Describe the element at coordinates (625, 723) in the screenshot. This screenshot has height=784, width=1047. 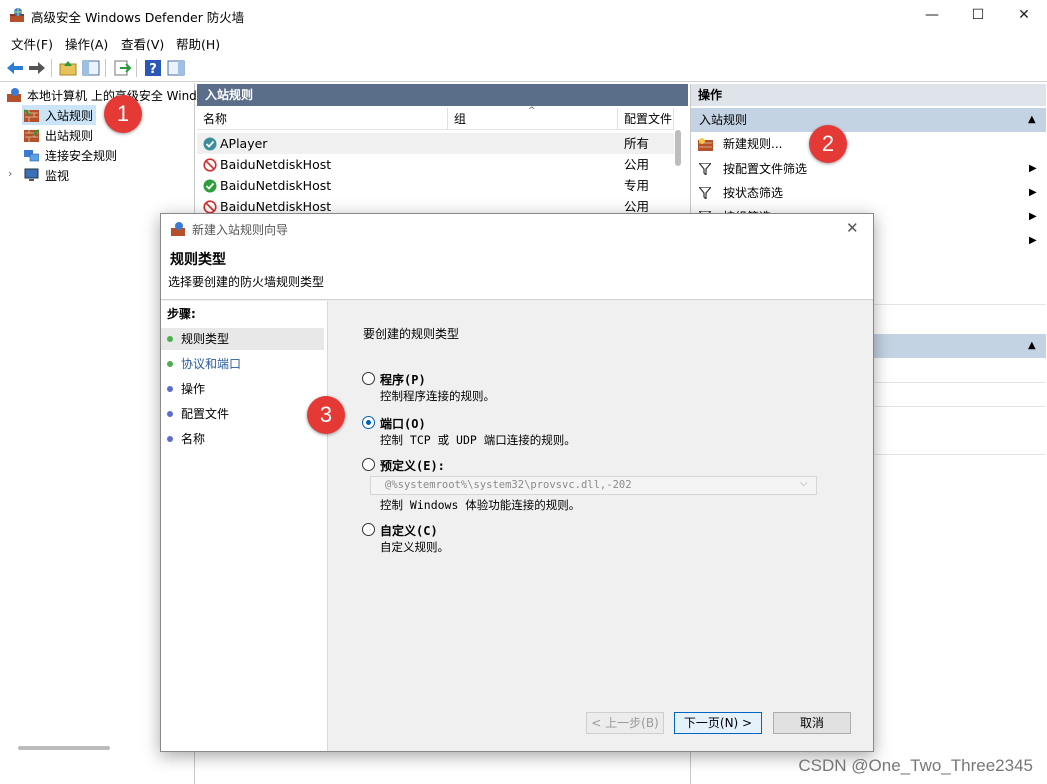
I see `back-button: < 上一步(B)` at that location.